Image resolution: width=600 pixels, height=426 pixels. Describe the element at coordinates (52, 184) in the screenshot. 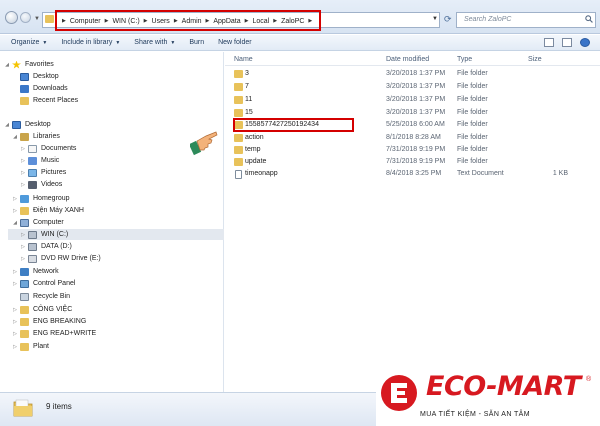

I see `nav-label: Videos` at that location.